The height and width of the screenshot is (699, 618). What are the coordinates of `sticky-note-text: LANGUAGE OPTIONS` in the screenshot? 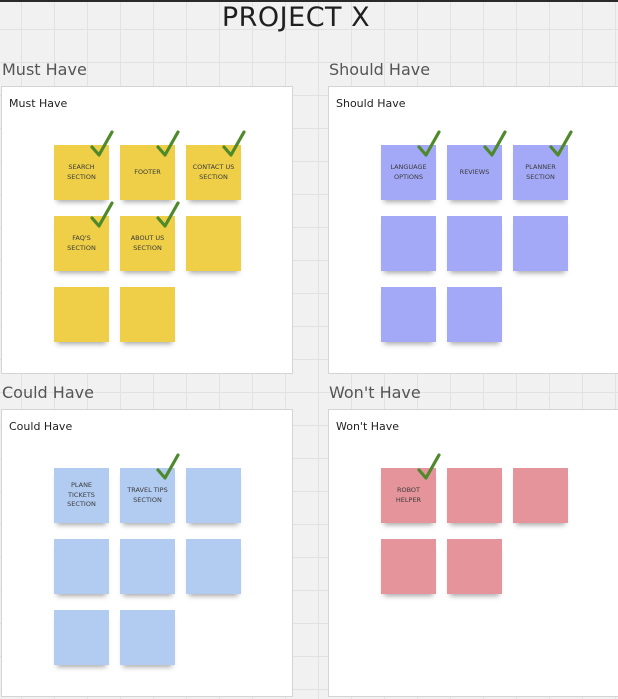 It's located at (408, 172).